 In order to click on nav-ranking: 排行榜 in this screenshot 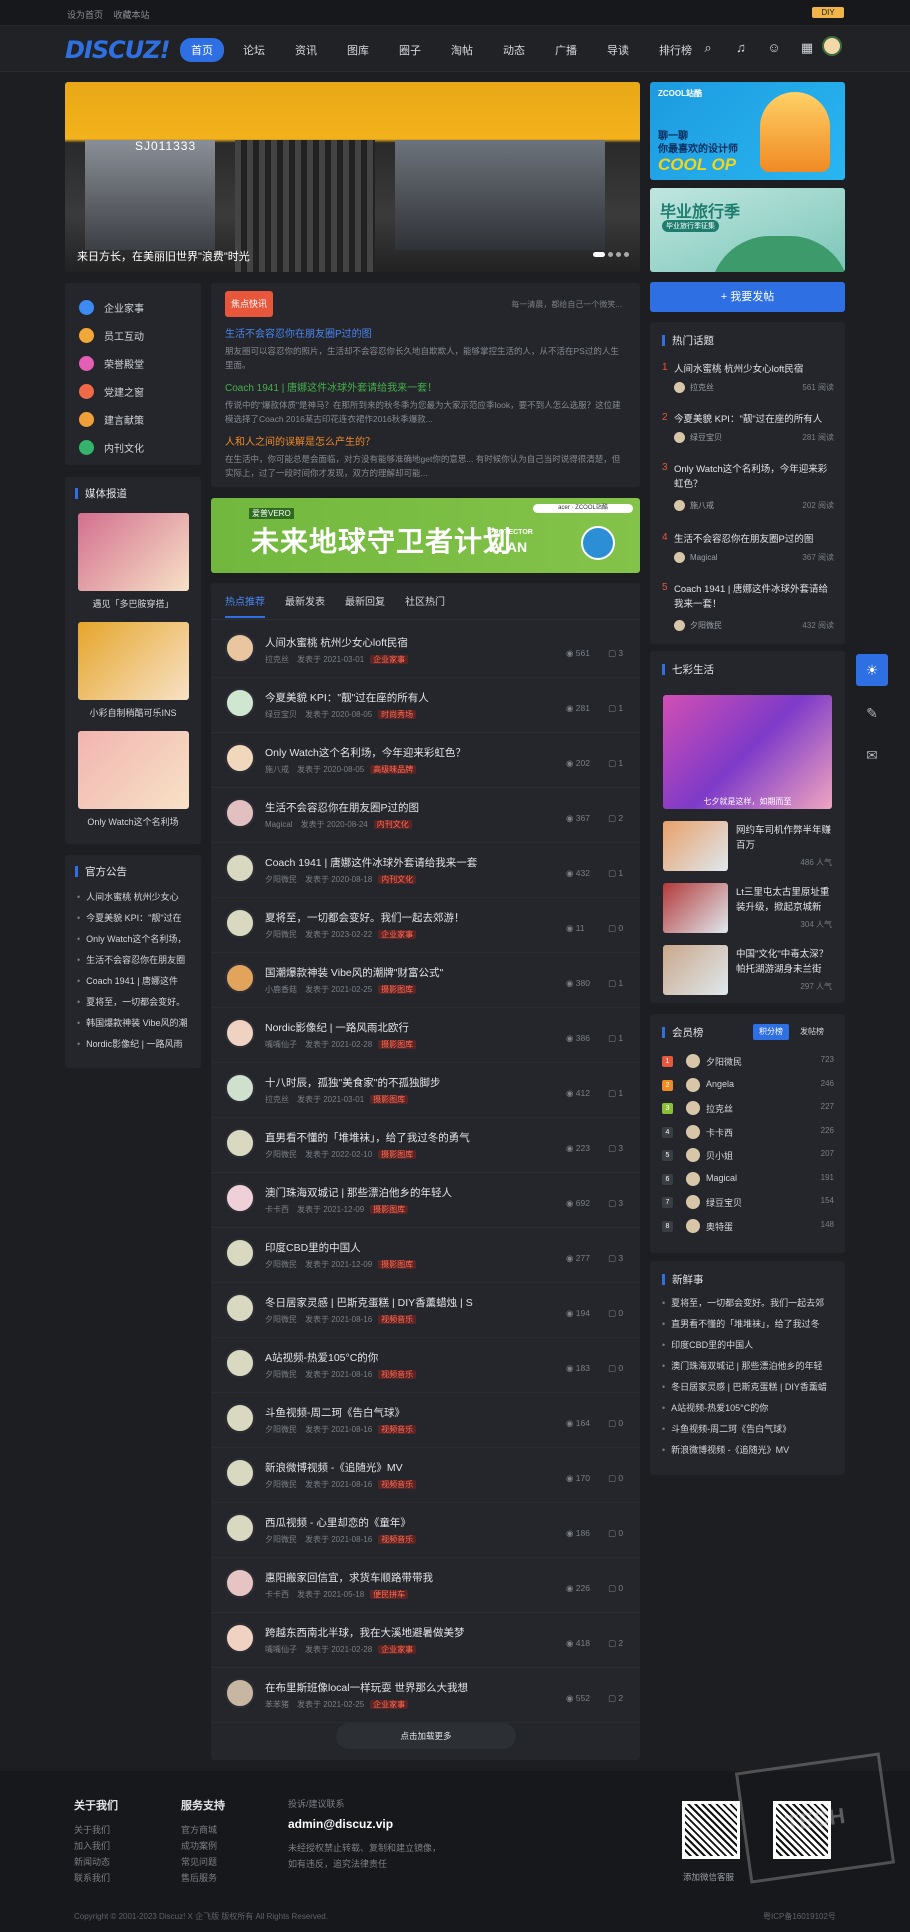, I will do `click(675, 50)`.